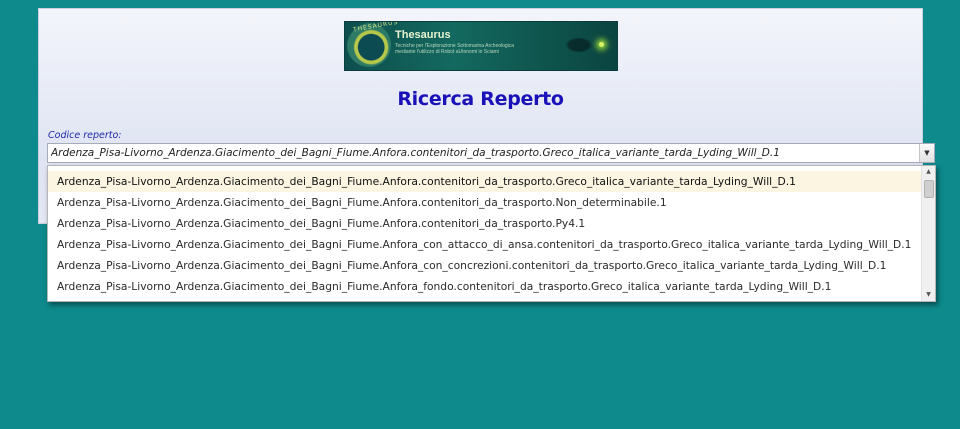  Describe the element at coordinates (480, 4) in the screenshot. I see `window-top-strip` at that location.